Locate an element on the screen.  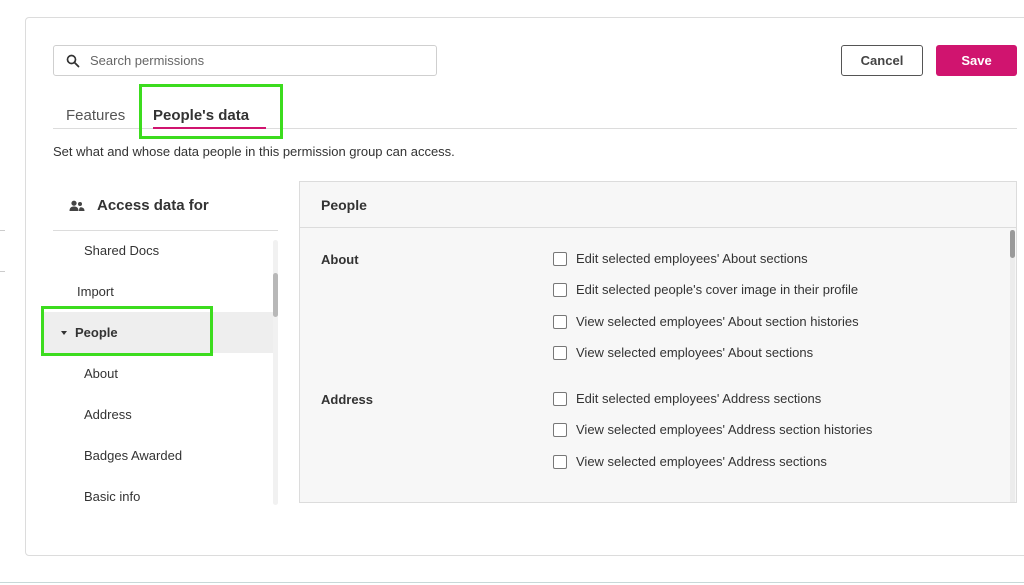
nav-item-label: People is located at coordinates (96, 332).